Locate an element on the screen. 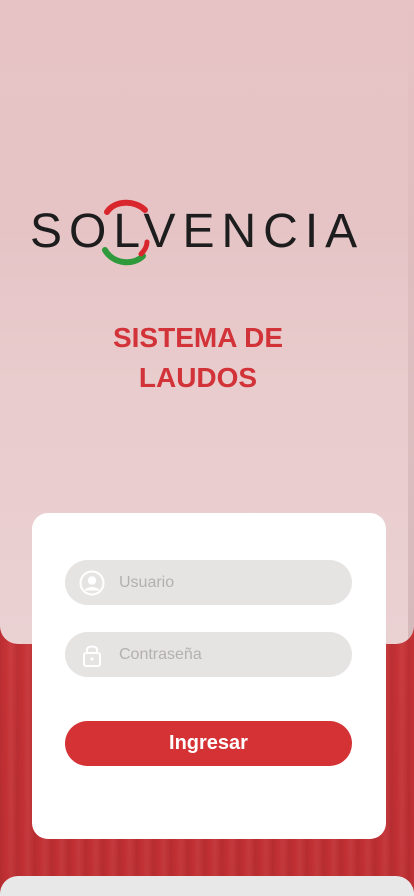 The height and width of the screenshot is (896, 414). password-field is located at coordinates (208, 654).